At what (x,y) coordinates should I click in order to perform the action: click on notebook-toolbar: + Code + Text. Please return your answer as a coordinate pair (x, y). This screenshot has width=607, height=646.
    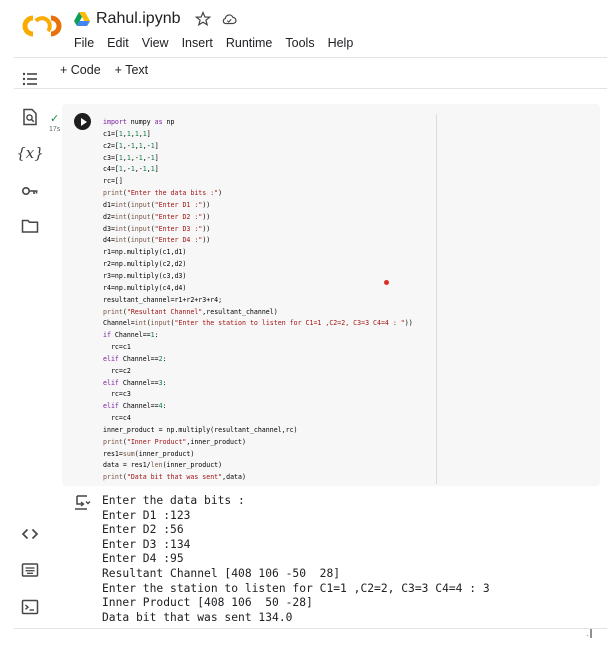
    Looking at the image, I should click on (104, 70).